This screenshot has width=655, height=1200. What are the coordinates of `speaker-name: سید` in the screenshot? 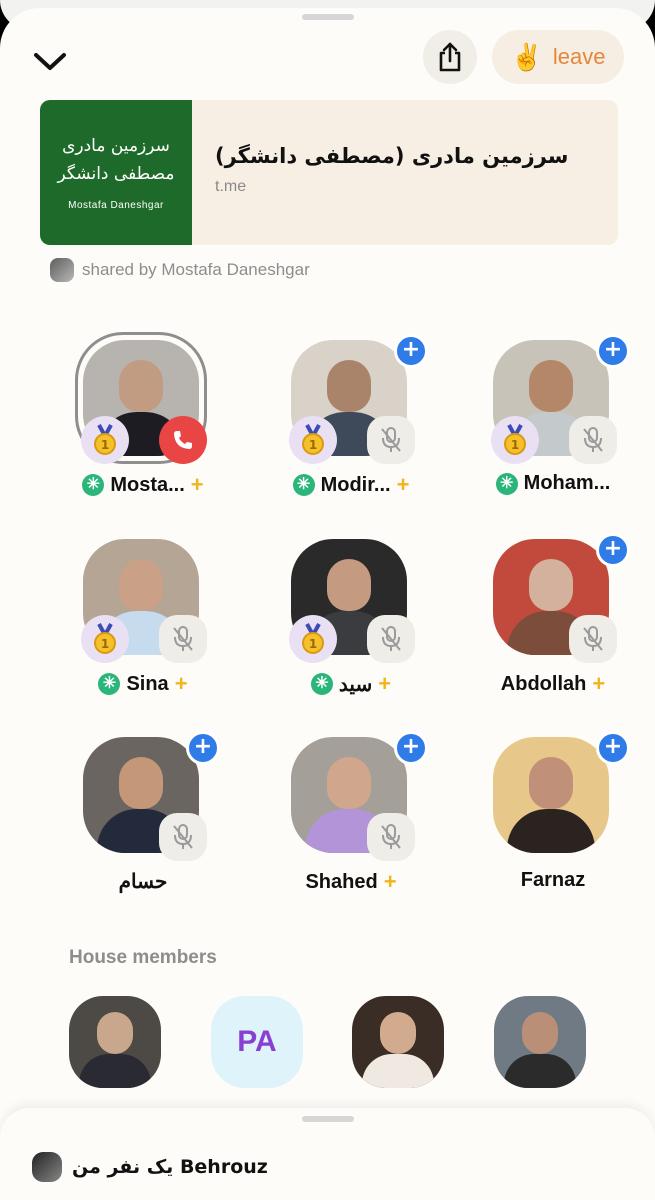 It's located at (355, 684).